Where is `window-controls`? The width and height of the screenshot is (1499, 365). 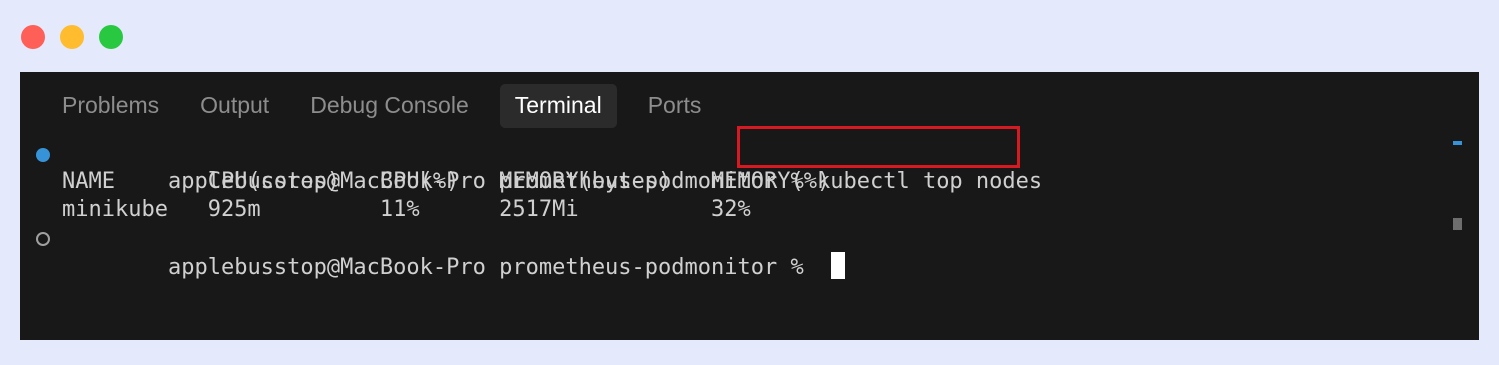 window-controls is located at coordinates (72, 37).